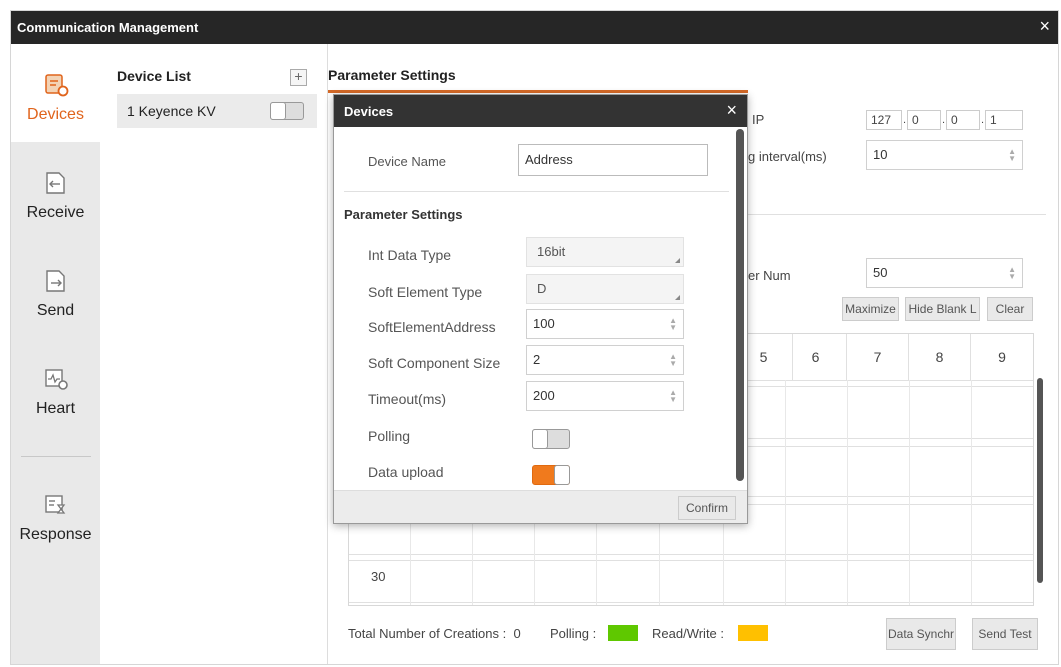 The image size is (1061, 667). Describe the element at coordinates (623, 633) in the screenshot. I see `polling-legend-swatch` at that location.